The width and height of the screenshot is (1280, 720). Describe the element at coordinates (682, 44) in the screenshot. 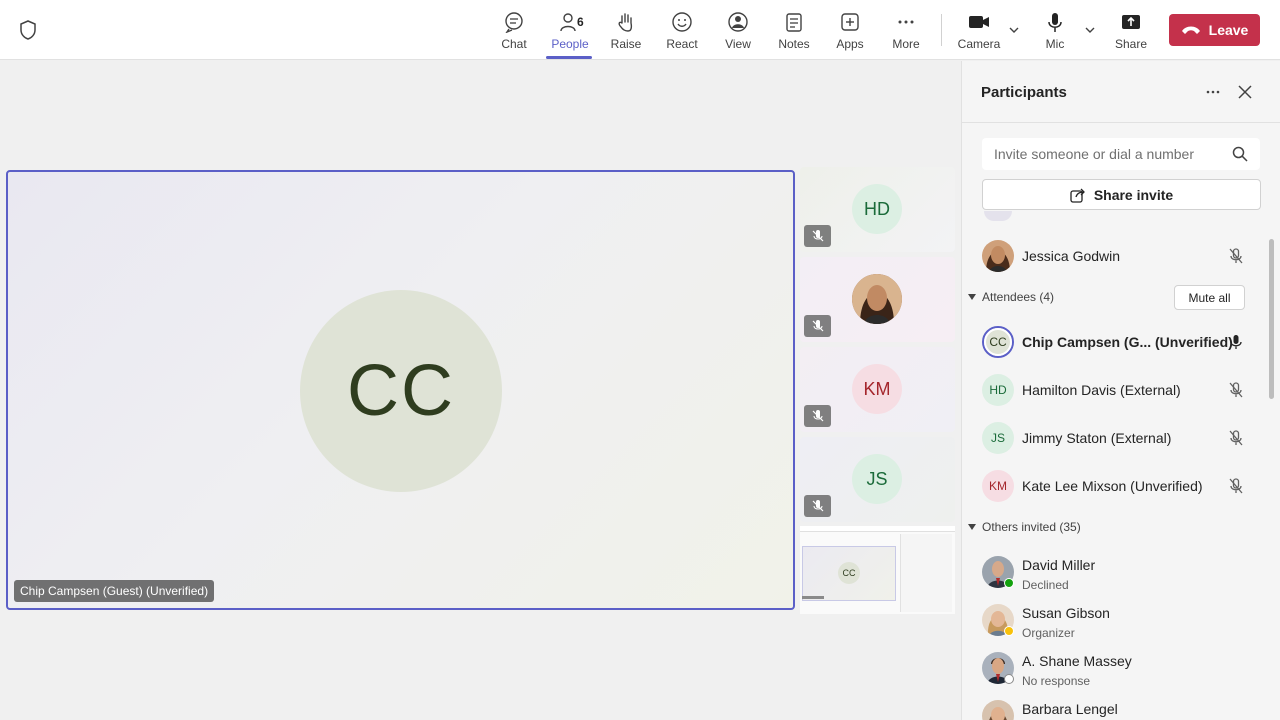

I see `react-label: React` at that location.